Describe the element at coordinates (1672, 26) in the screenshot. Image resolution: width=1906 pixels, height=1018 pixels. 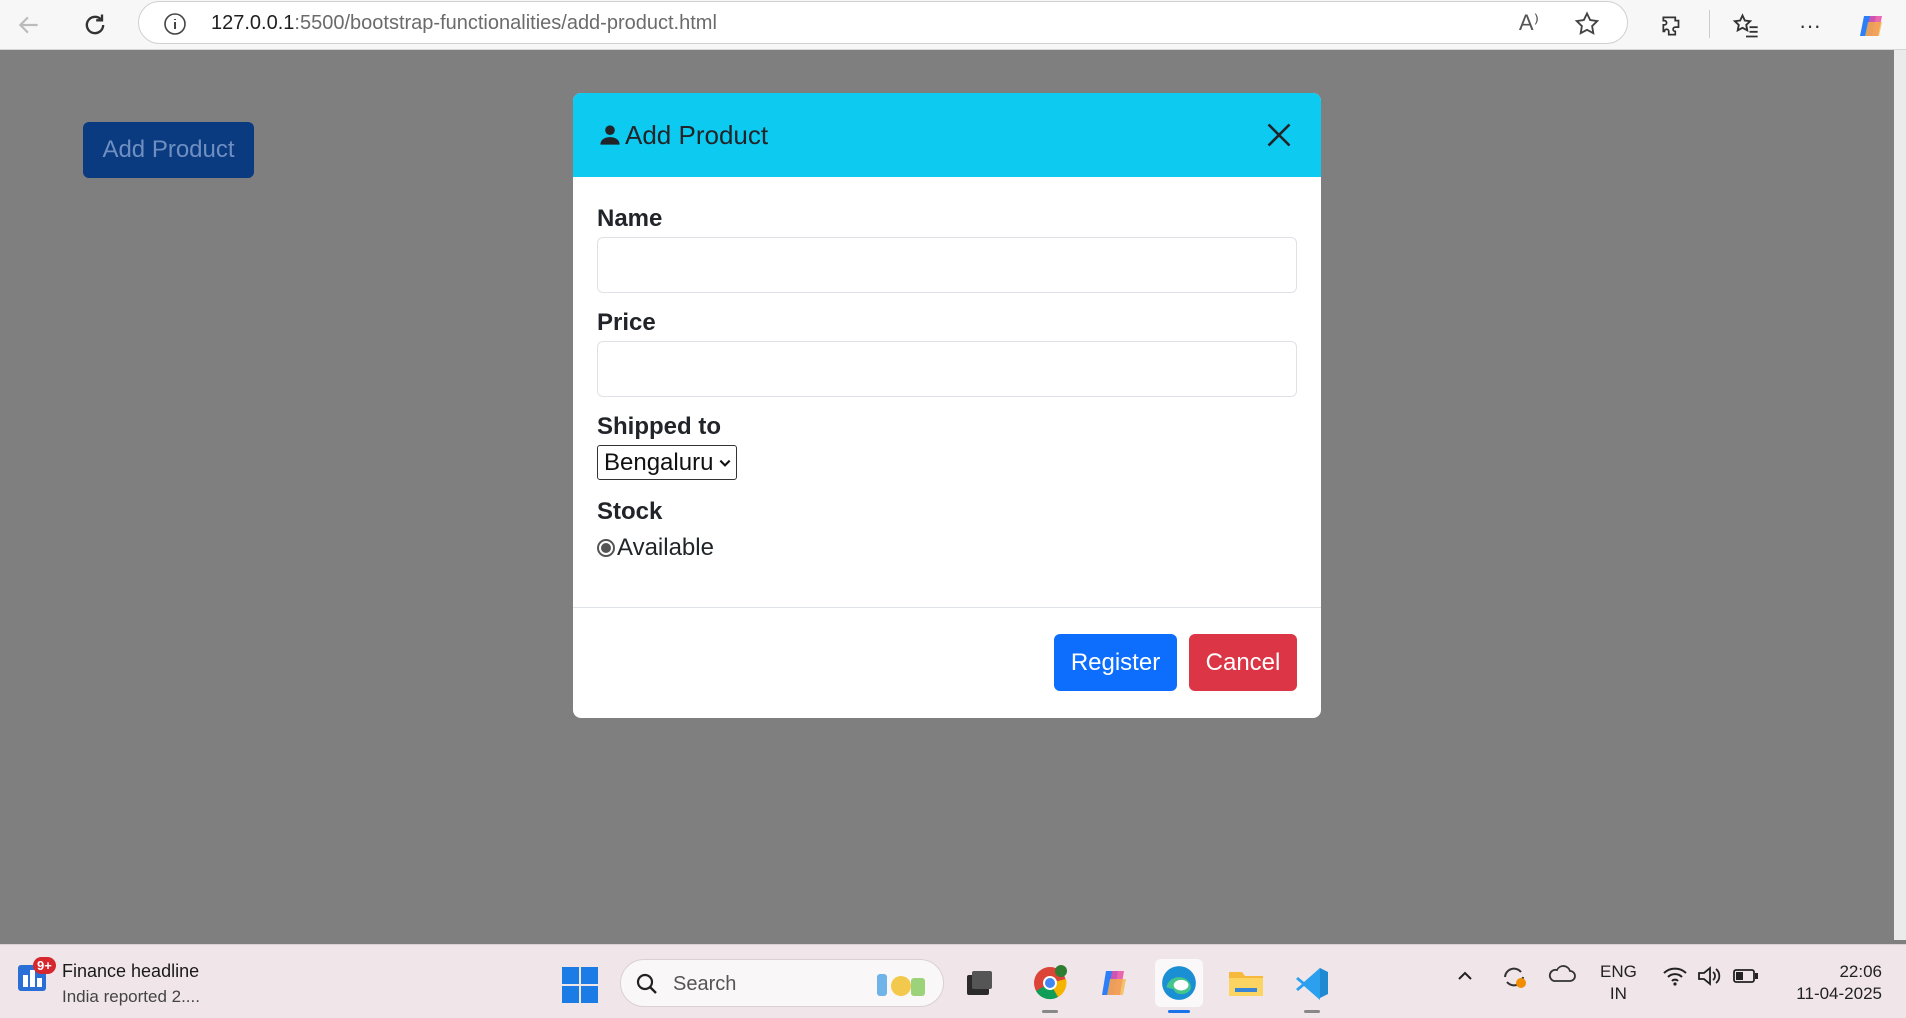
I see `extensions-icon` at that location.